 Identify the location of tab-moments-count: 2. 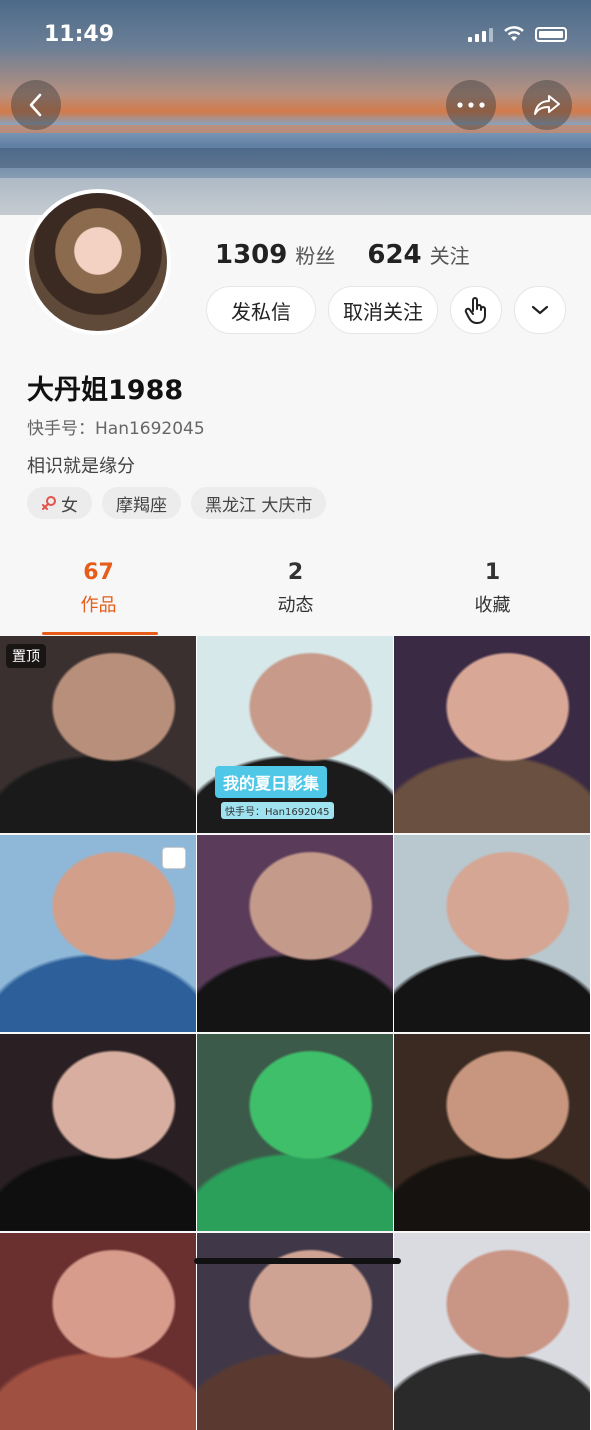
(295, 572).